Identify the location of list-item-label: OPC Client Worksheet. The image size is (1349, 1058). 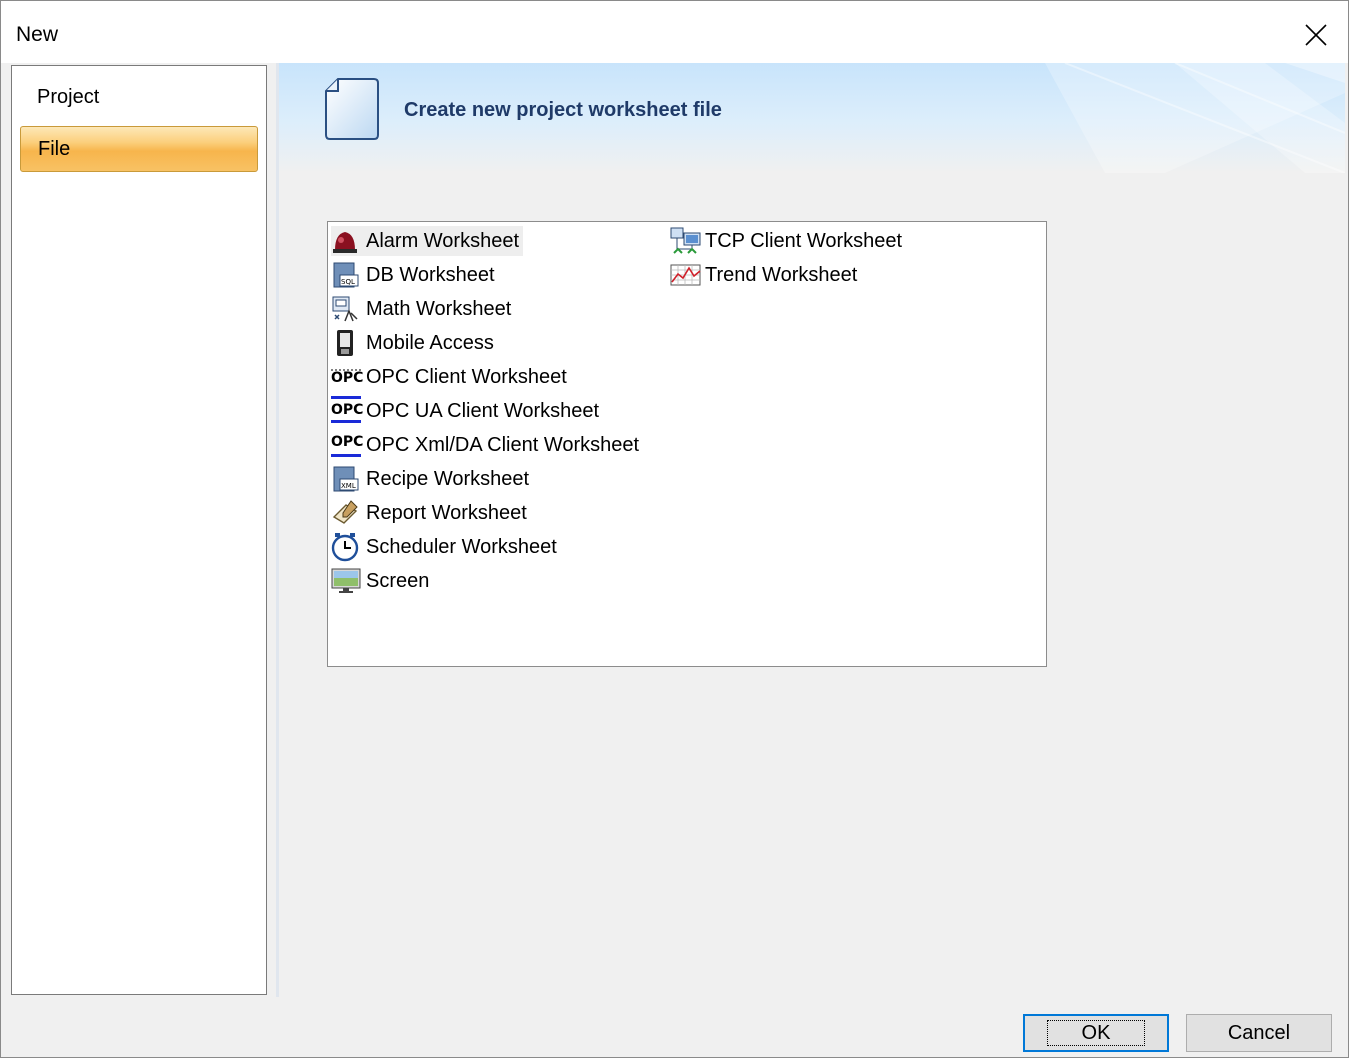
(466, 376).